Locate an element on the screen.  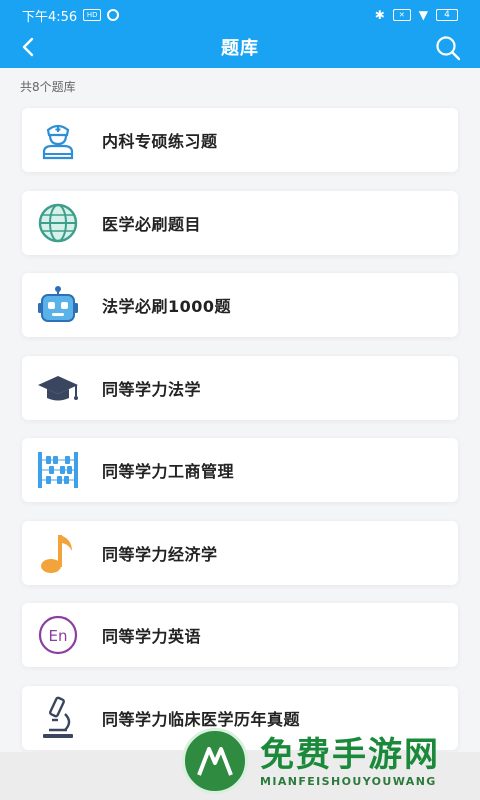
graduation-cap-icon is located at coordinates (58, 388).